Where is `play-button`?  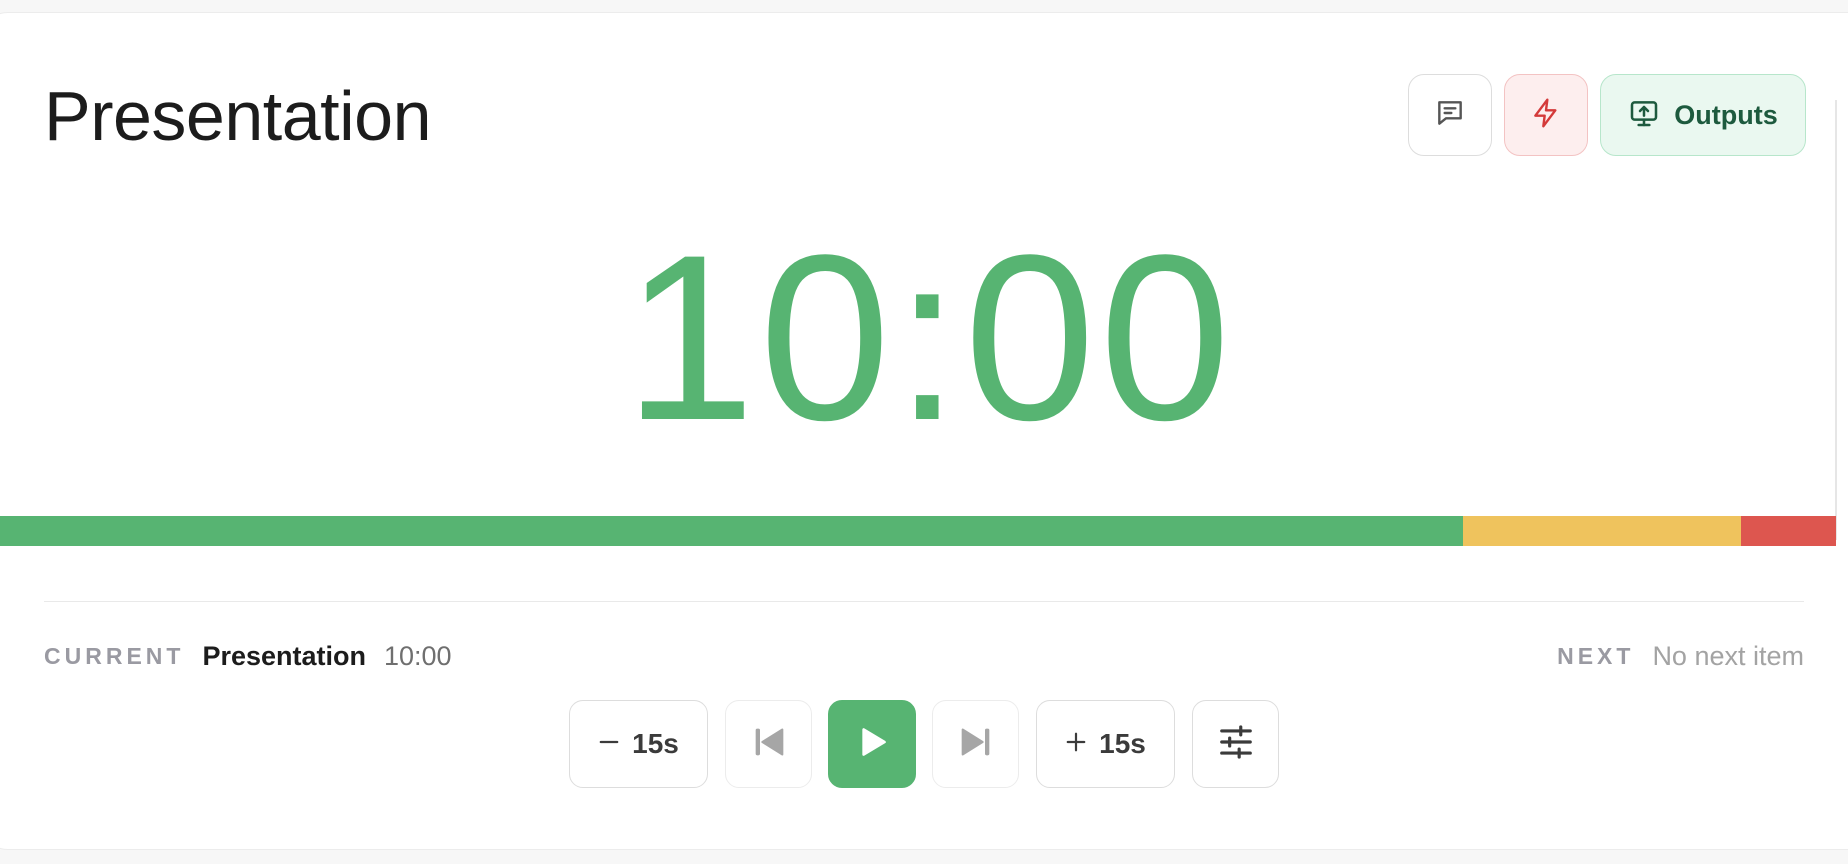 play-button is located at coordinates (872, 744).